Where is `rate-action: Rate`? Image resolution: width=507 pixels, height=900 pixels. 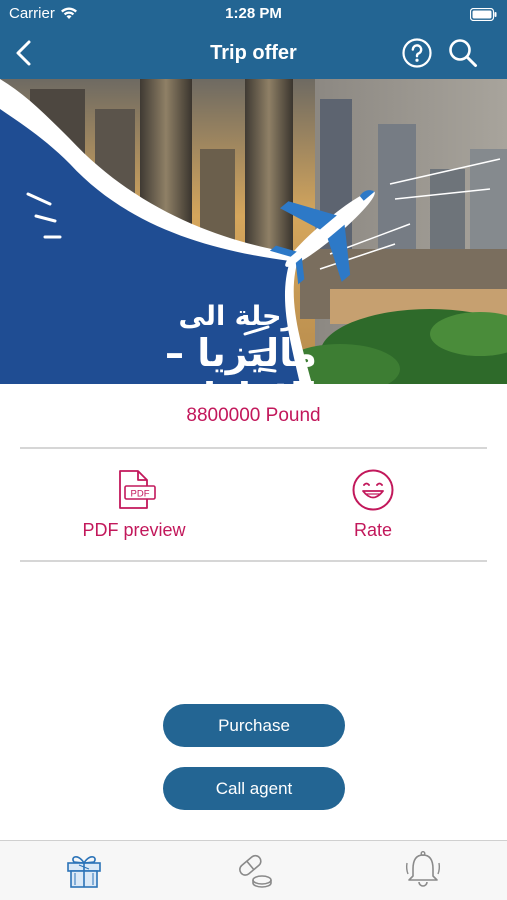 rate-action: Rate is located at coordinates (373, 504).